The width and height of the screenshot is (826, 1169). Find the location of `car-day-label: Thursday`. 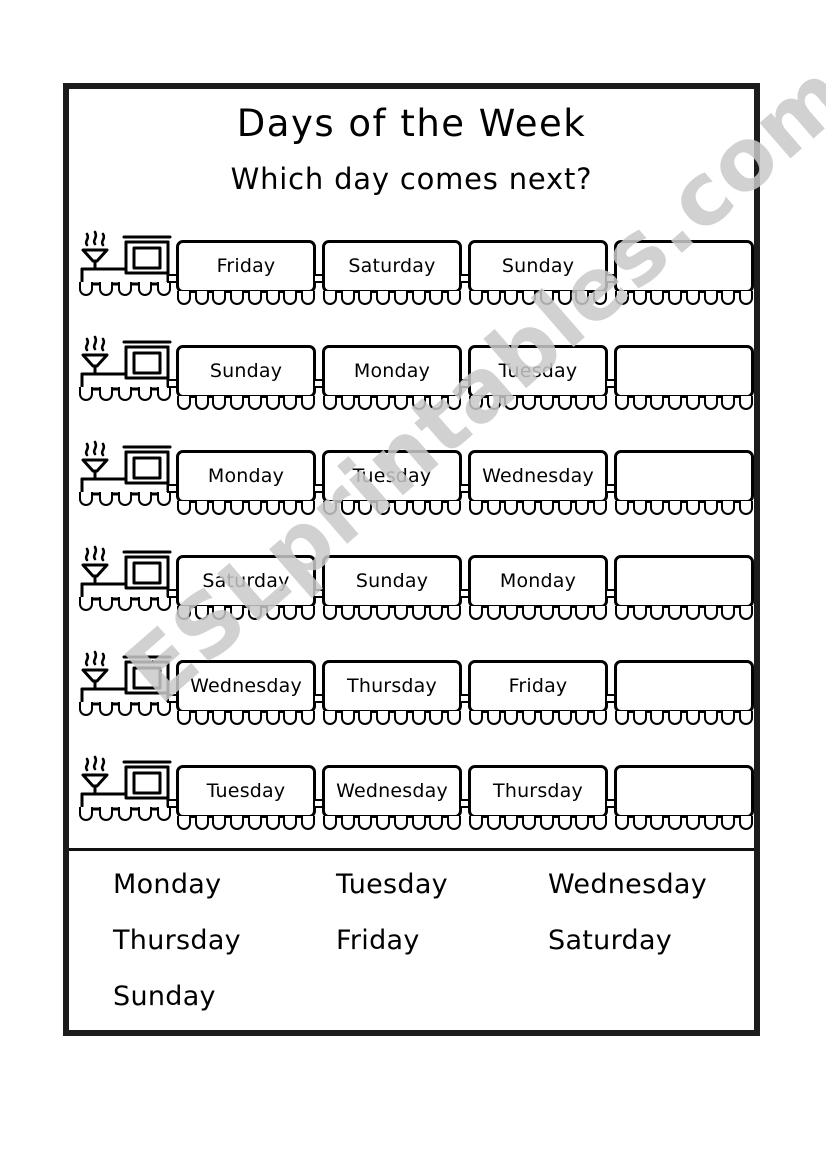

car-day-label: Thursday is located at coordinates (392, 686).